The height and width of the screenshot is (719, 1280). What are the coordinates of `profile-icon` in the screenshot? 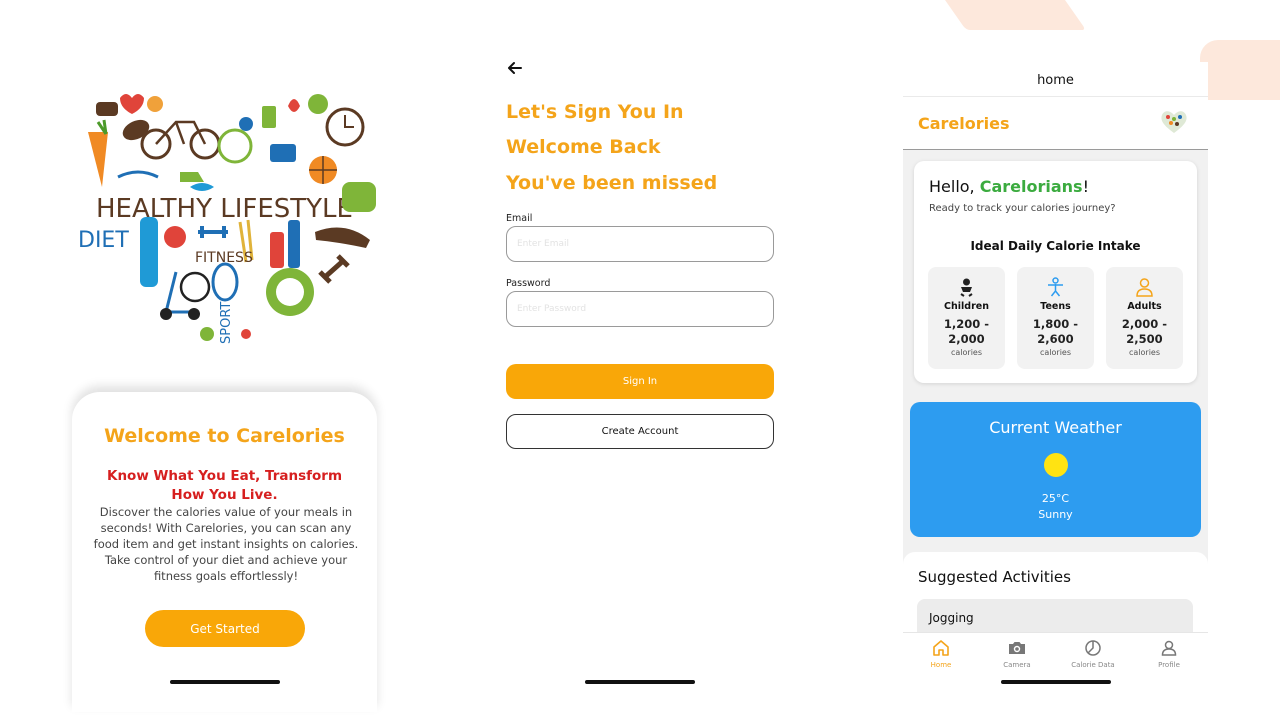 It's located at (1169, 648).